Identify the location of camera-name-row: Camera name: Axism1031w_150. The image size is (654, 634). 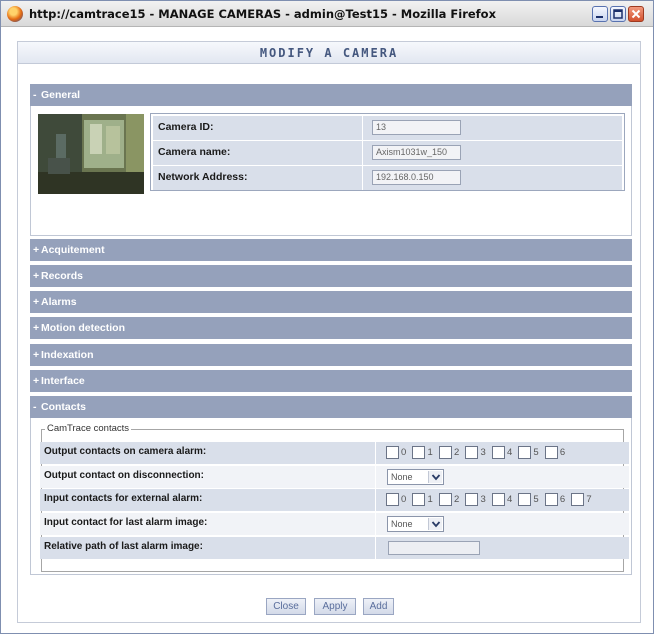
(387, 153).